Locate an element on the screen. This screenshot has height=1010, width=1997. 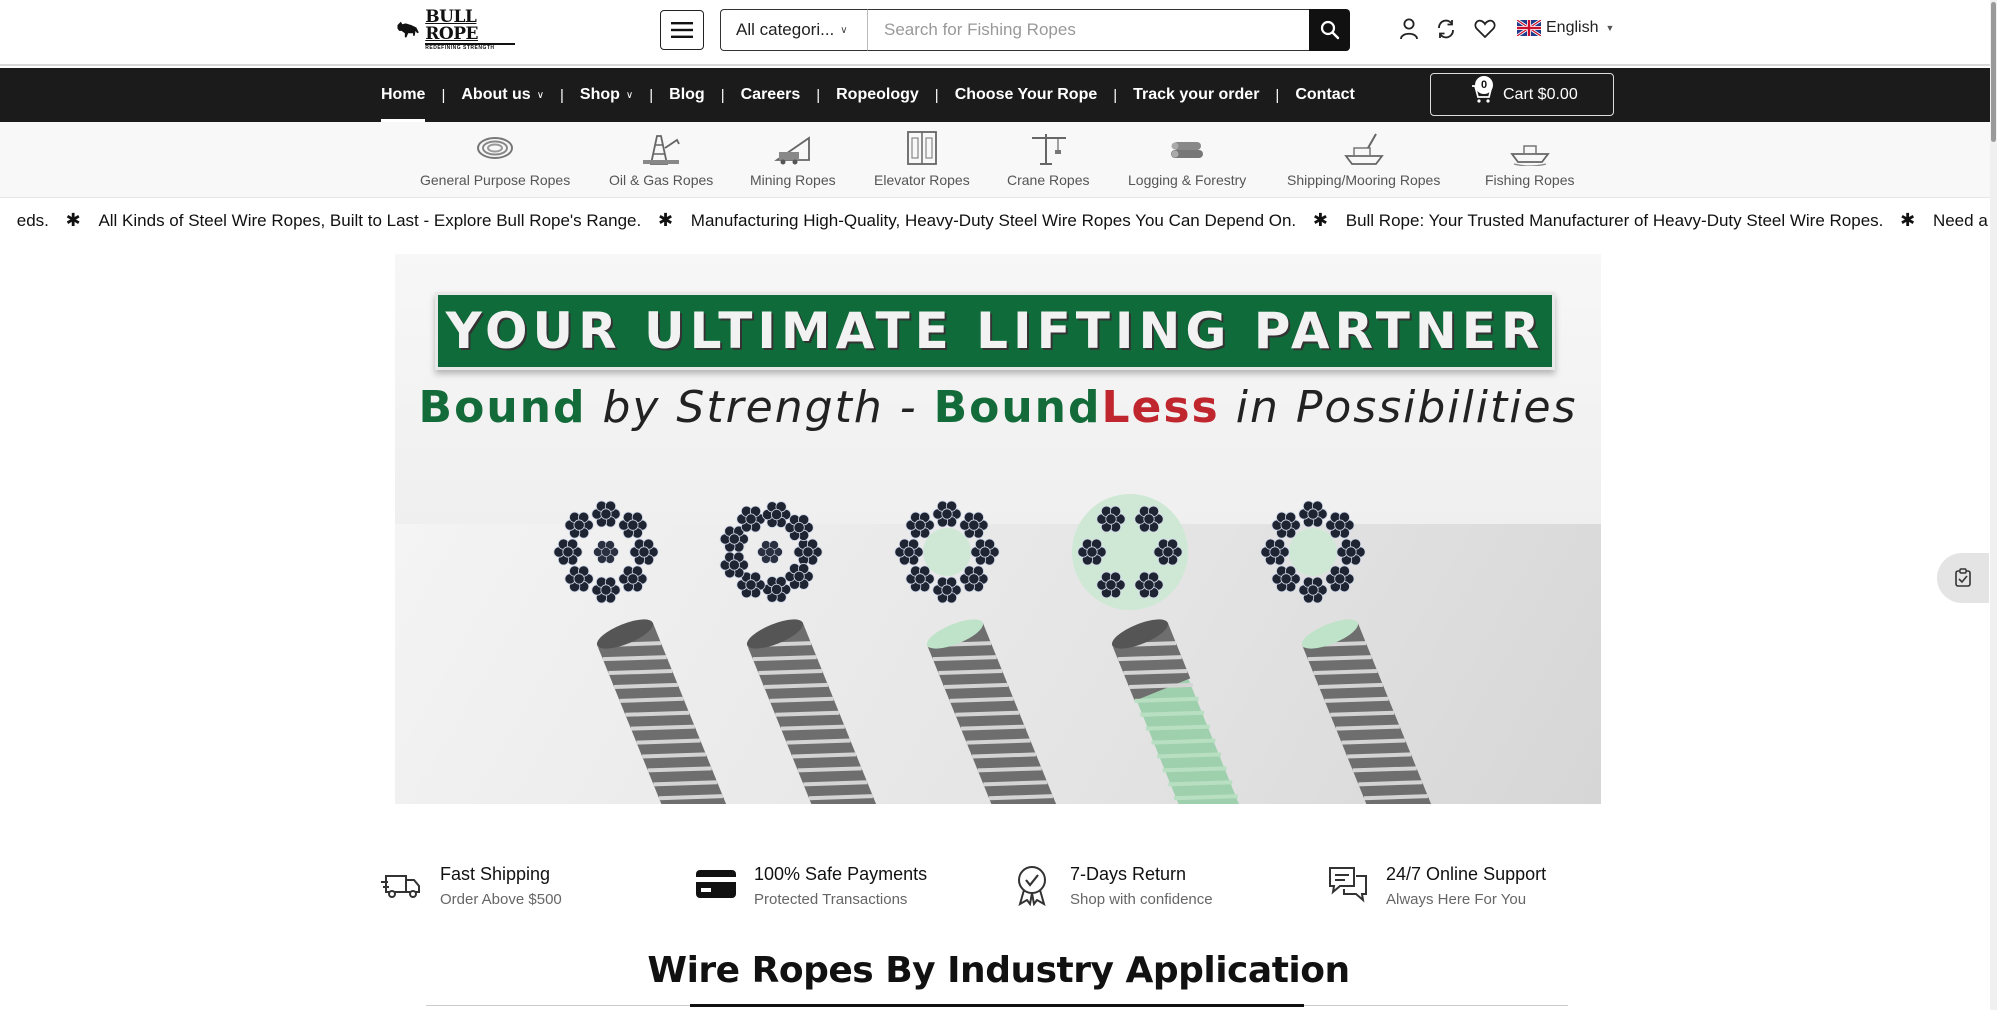
ticker-item: Need a Specific Steel W is located at coordinates (1964, 220).